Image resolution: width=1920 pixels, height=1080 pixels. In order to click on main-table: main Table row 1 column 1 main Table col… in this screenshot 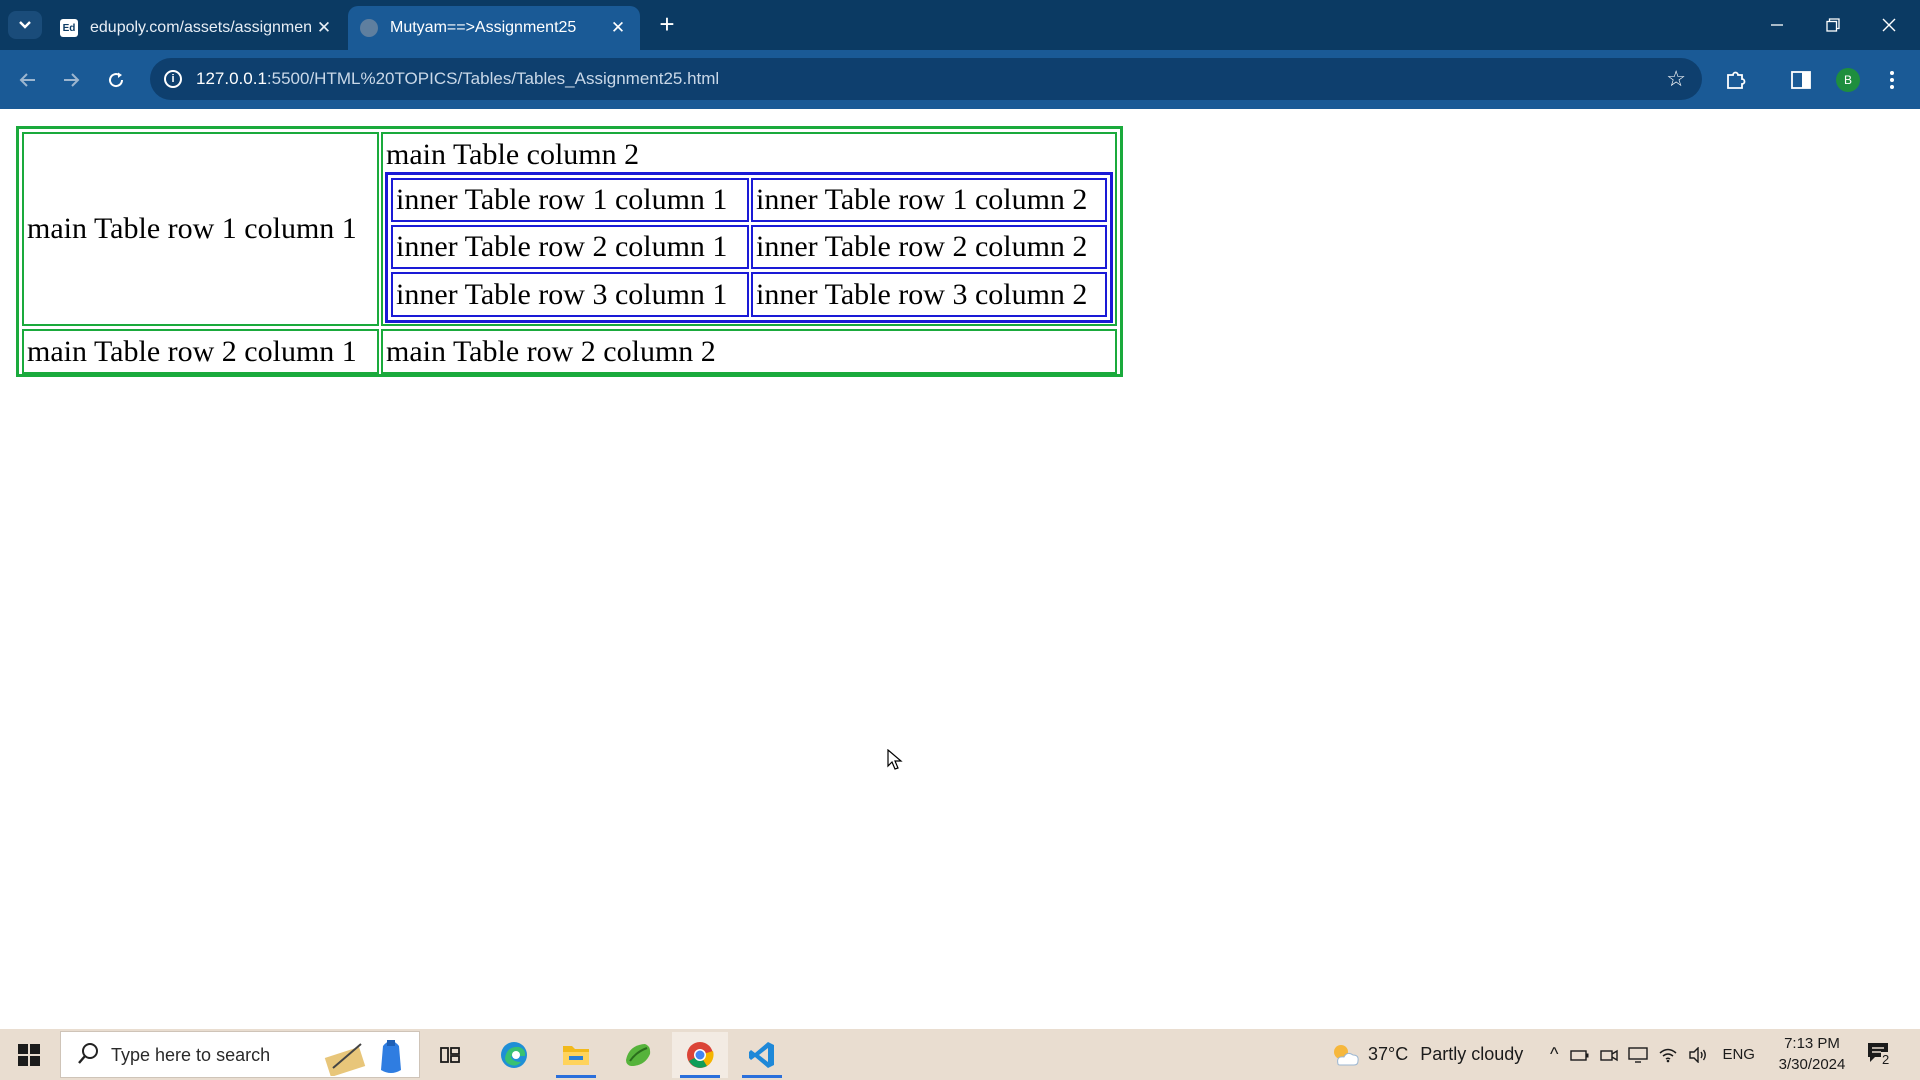, I will do `click(569, 251)`.